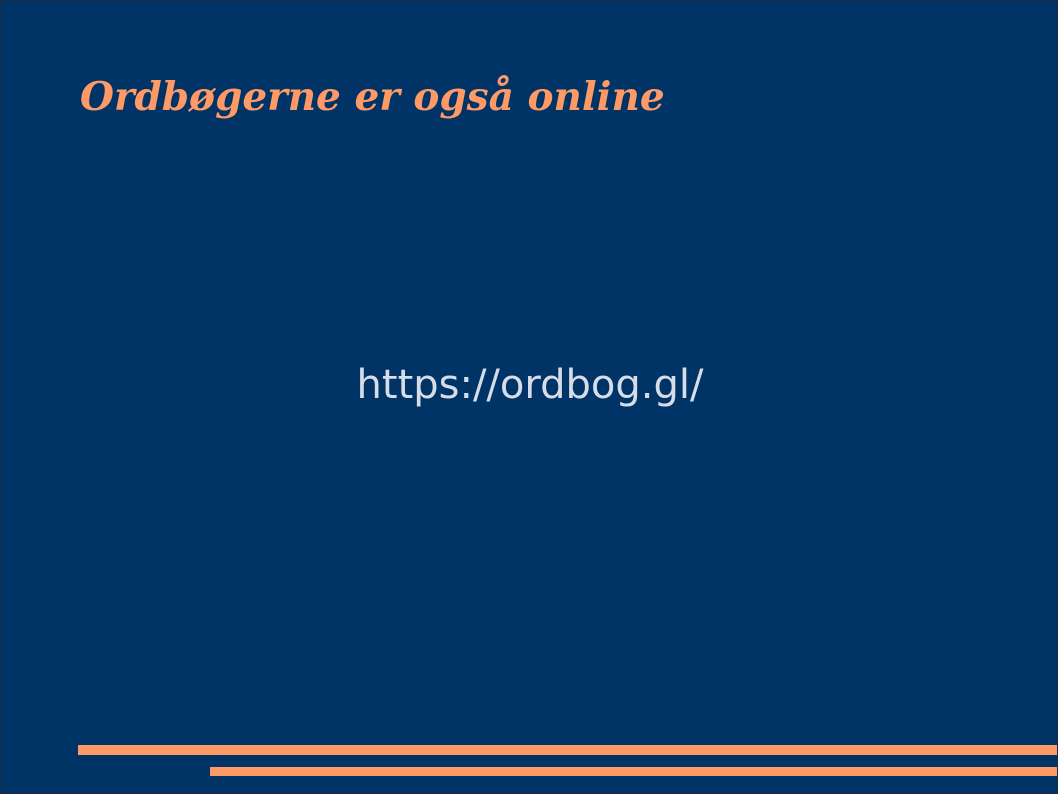  I want to click on slide-title: Ordbøgerne er også online, so click(372, 97).